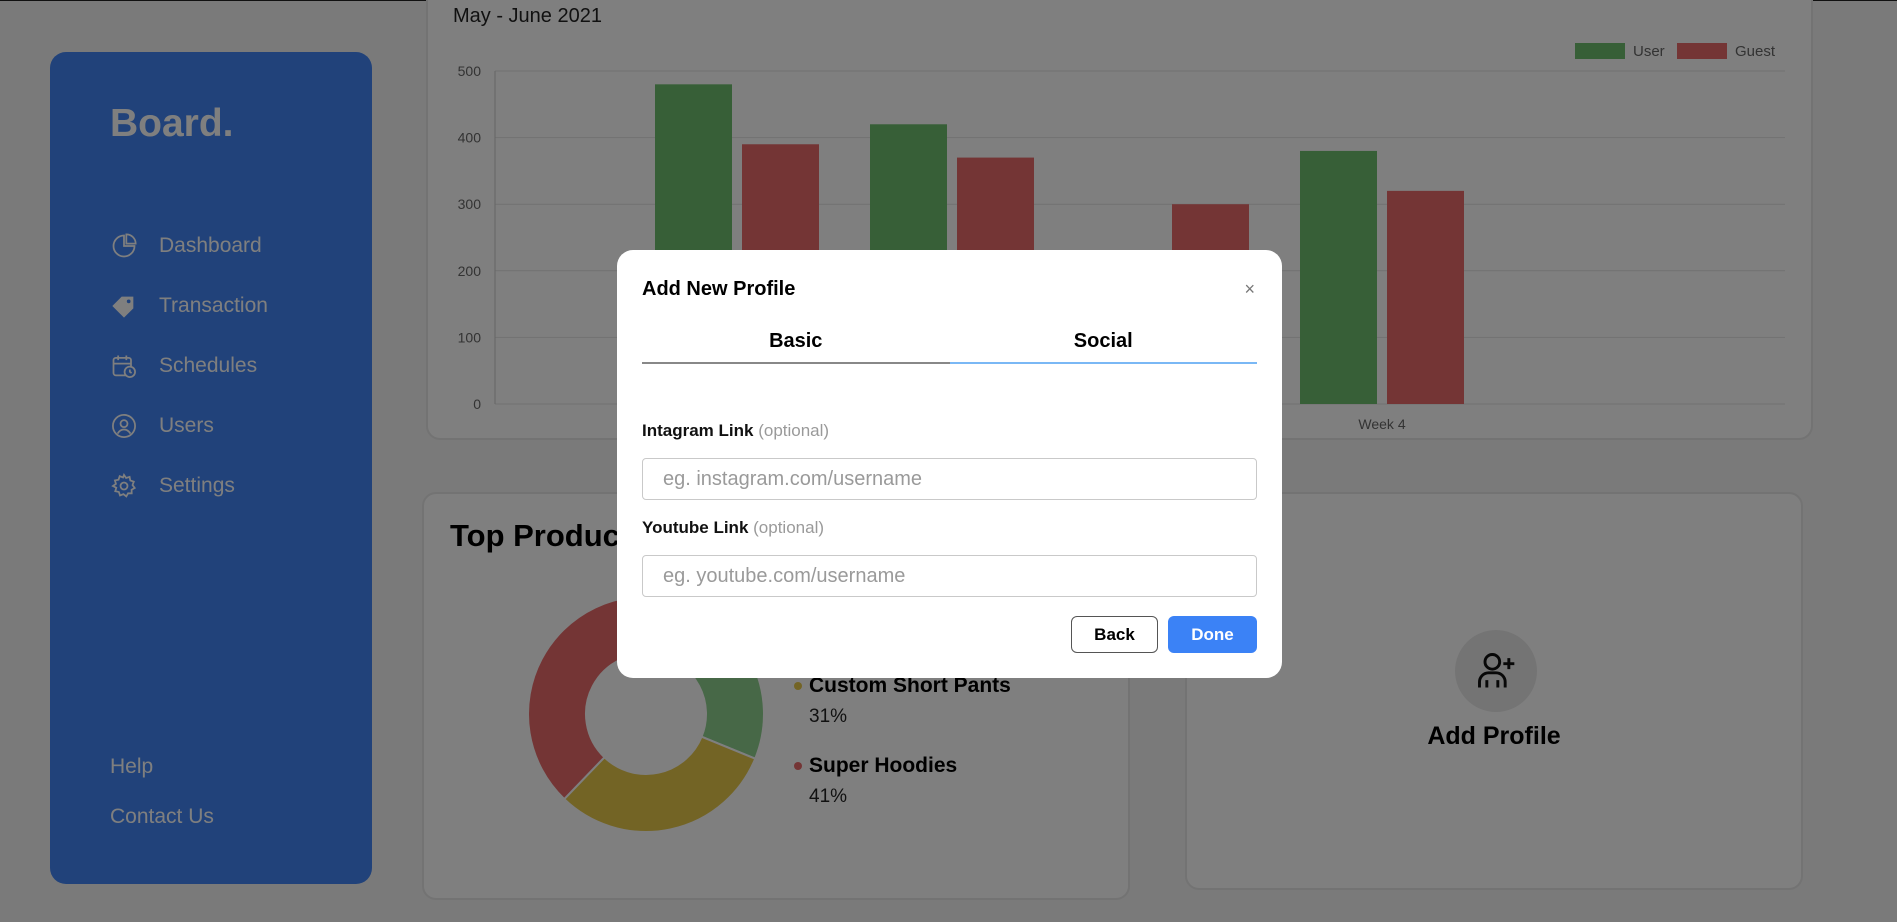  I want to click on done-button: Done, so click(1212, 634).